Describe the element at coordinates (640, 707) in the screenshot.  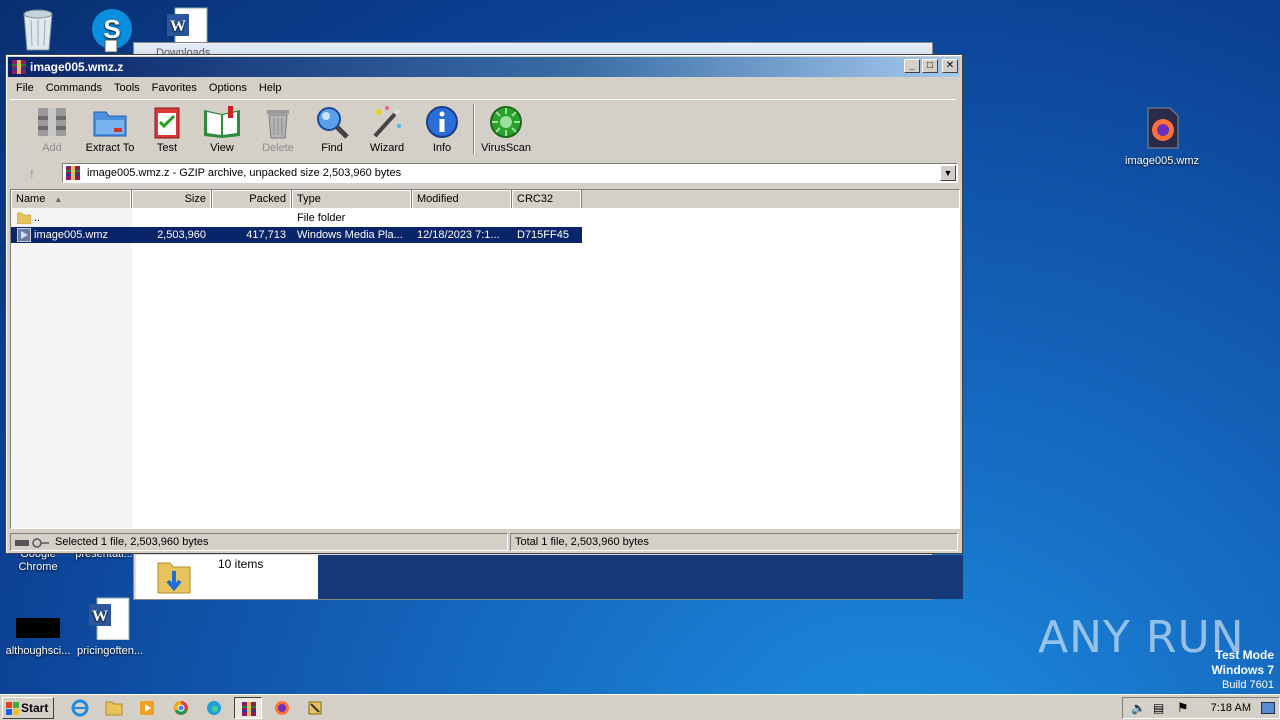
I see `taskbar: Start 🔈 ▤ ⚑ 7:18 AM` at that location.